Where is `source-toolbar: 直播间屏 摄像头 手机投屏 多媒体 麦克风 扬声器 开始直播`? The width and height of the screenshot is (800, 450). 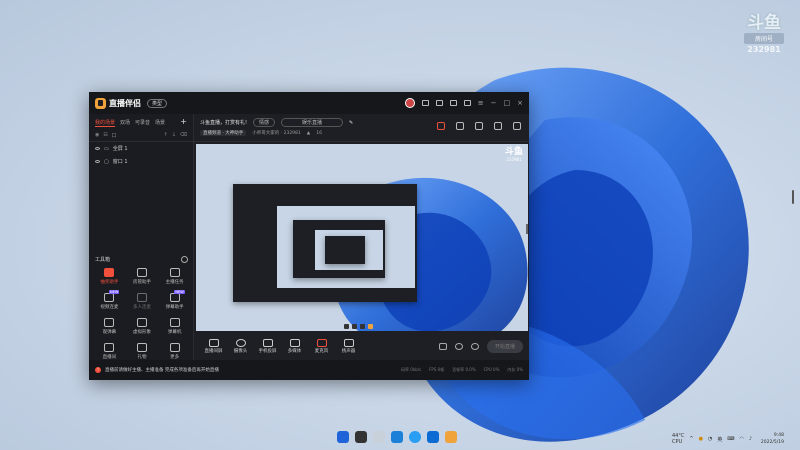 source-toolbar: 直播间屏 摄像头 手机投屏 多媒体 麦克风 扬声器 开始直播 is located at coordinates (361, 346).